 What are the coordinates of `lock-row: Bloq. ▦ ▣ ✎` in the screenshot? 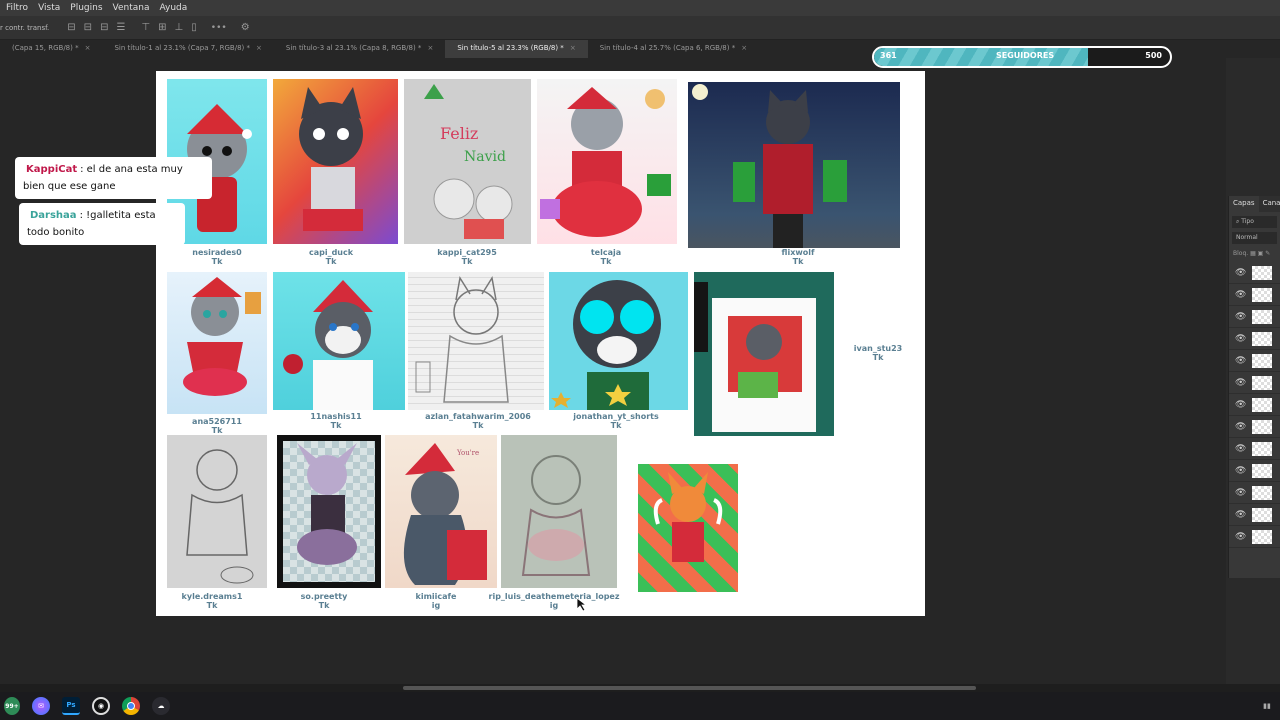 It's located at (1252, 253).